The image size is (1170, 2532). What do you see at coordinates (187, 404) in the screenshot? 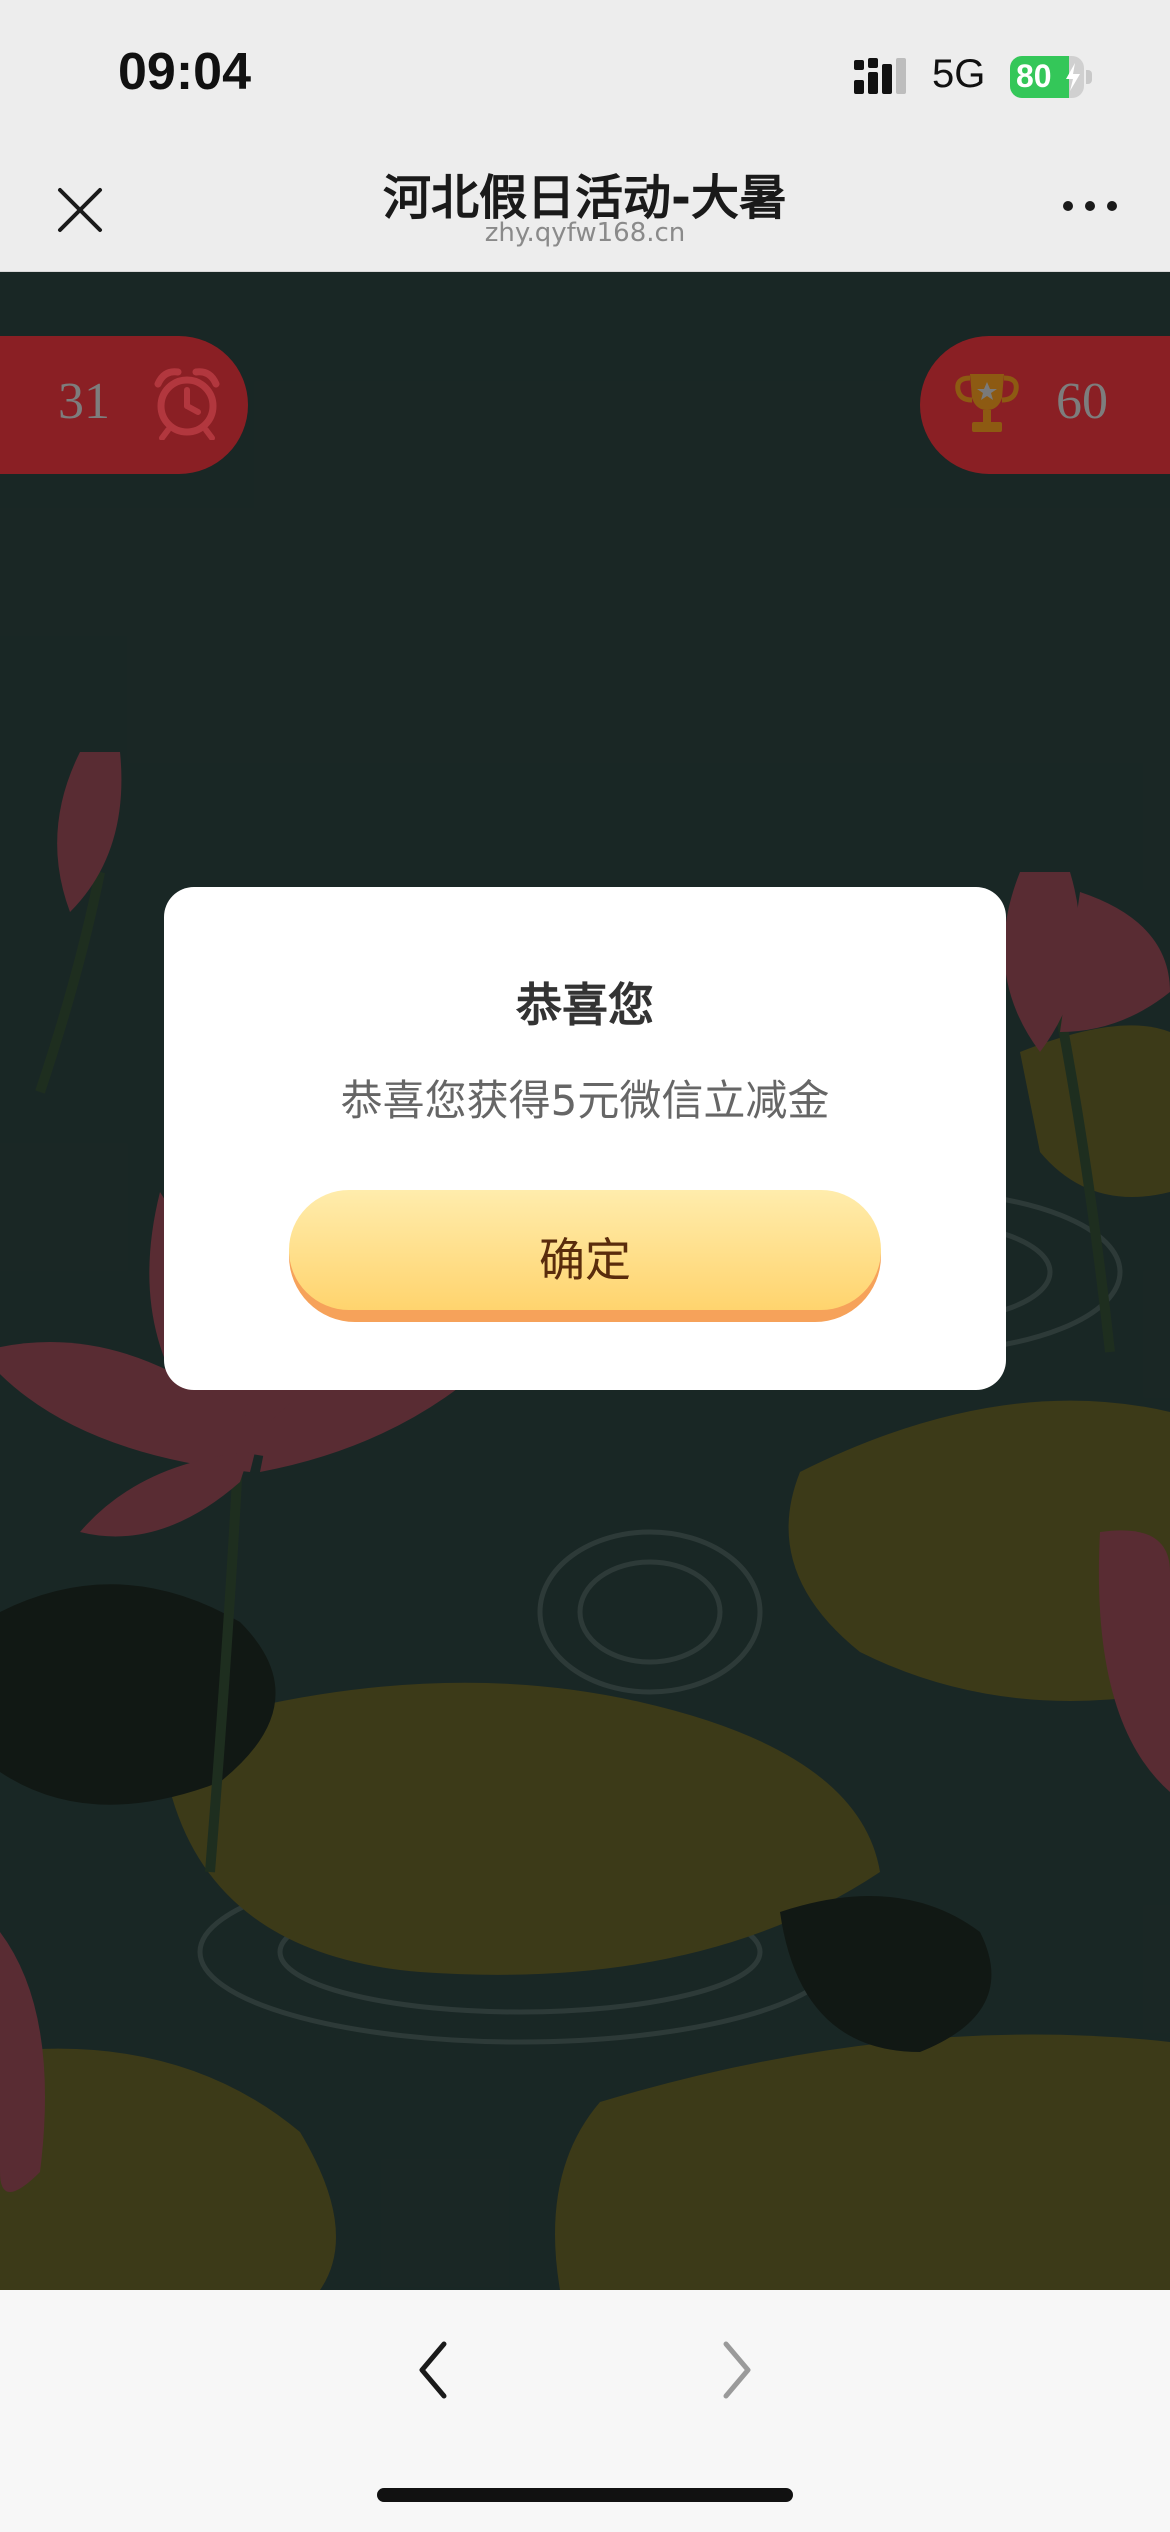
I see `alarm-clock-icon` at bounding box center [187, 404].